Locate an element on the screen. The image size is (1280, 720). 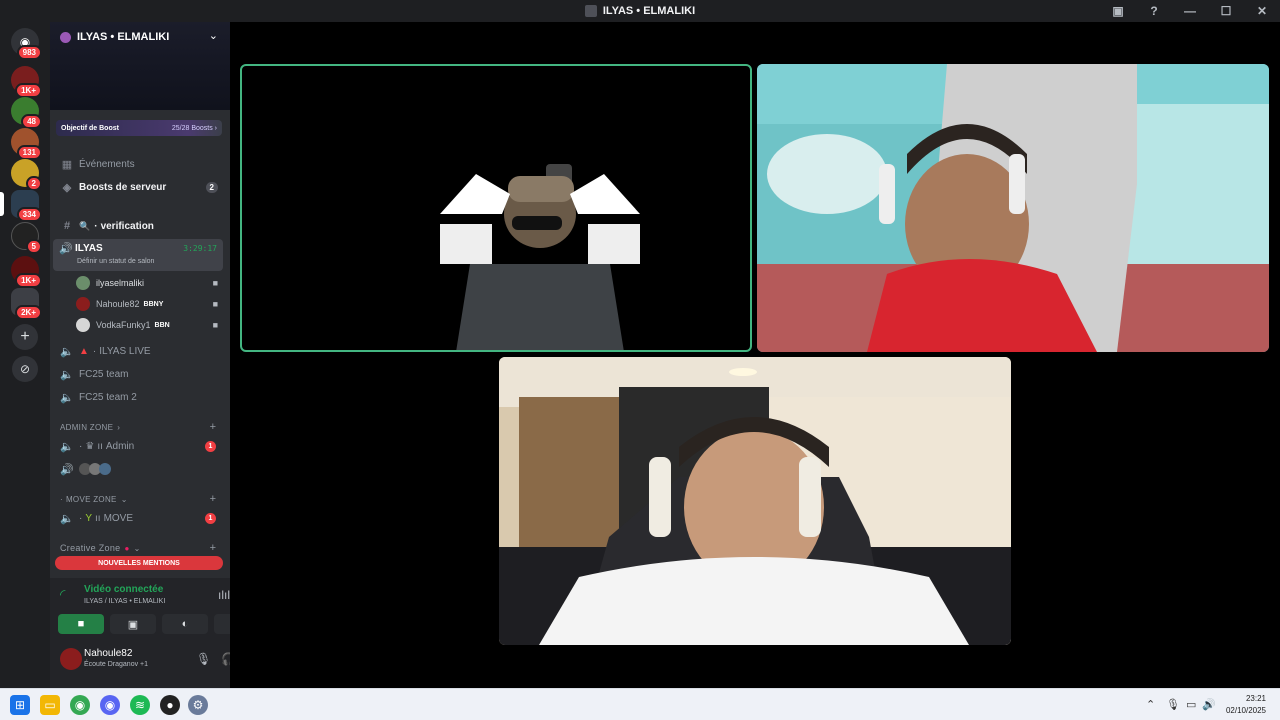
crown-icon: ♛ is located at coordinates (90, 446).